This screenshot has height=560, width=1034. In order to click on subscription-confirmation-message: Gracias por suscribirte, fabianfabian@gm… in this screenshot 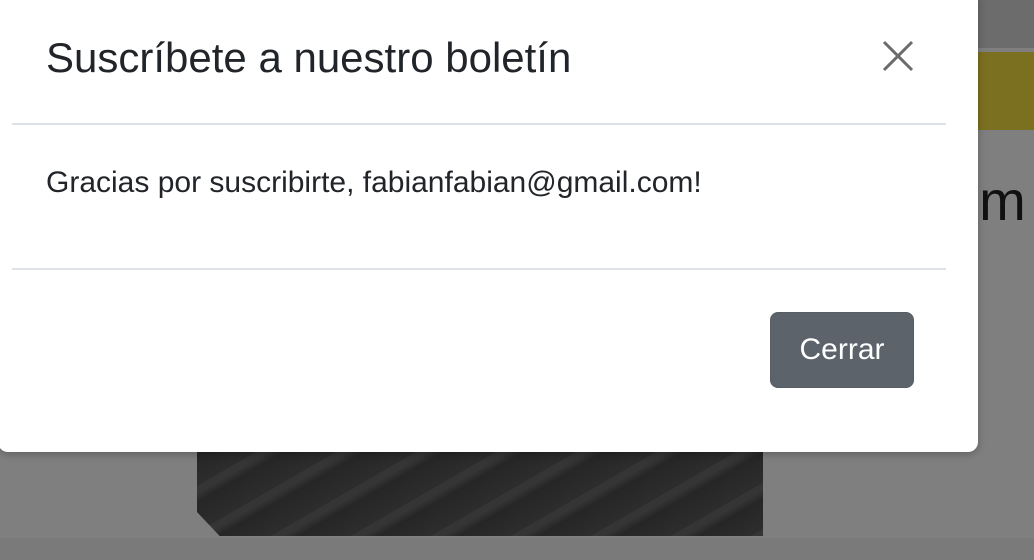, I will do `click(374, 182)`.